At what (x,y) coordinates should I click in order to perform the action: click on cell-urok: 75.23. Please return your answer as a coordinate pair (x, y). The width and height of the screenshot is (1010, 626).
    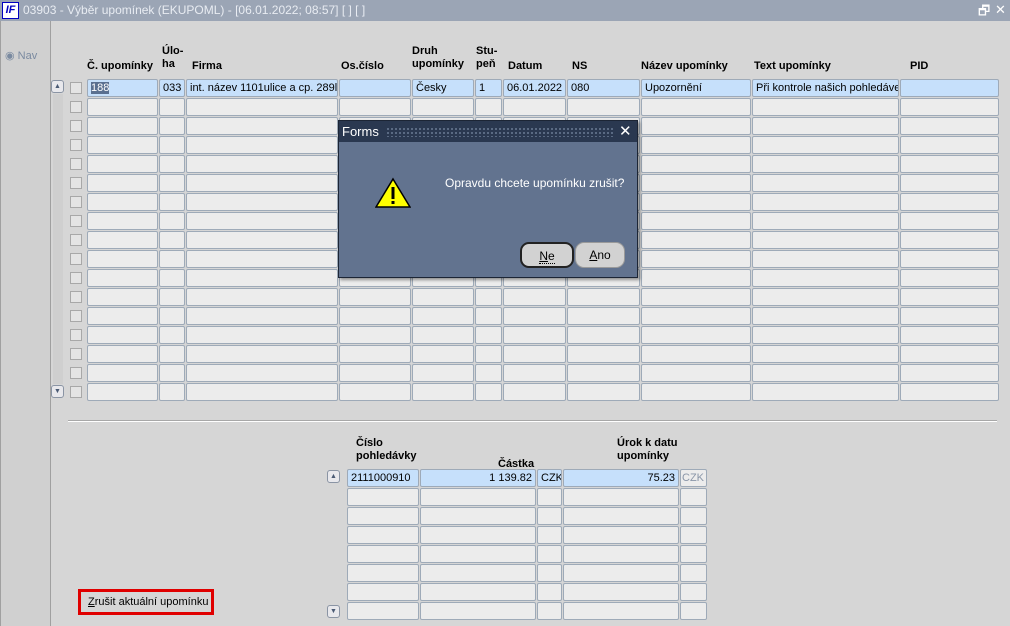
    Looking at the image, I should click on (621, 478).